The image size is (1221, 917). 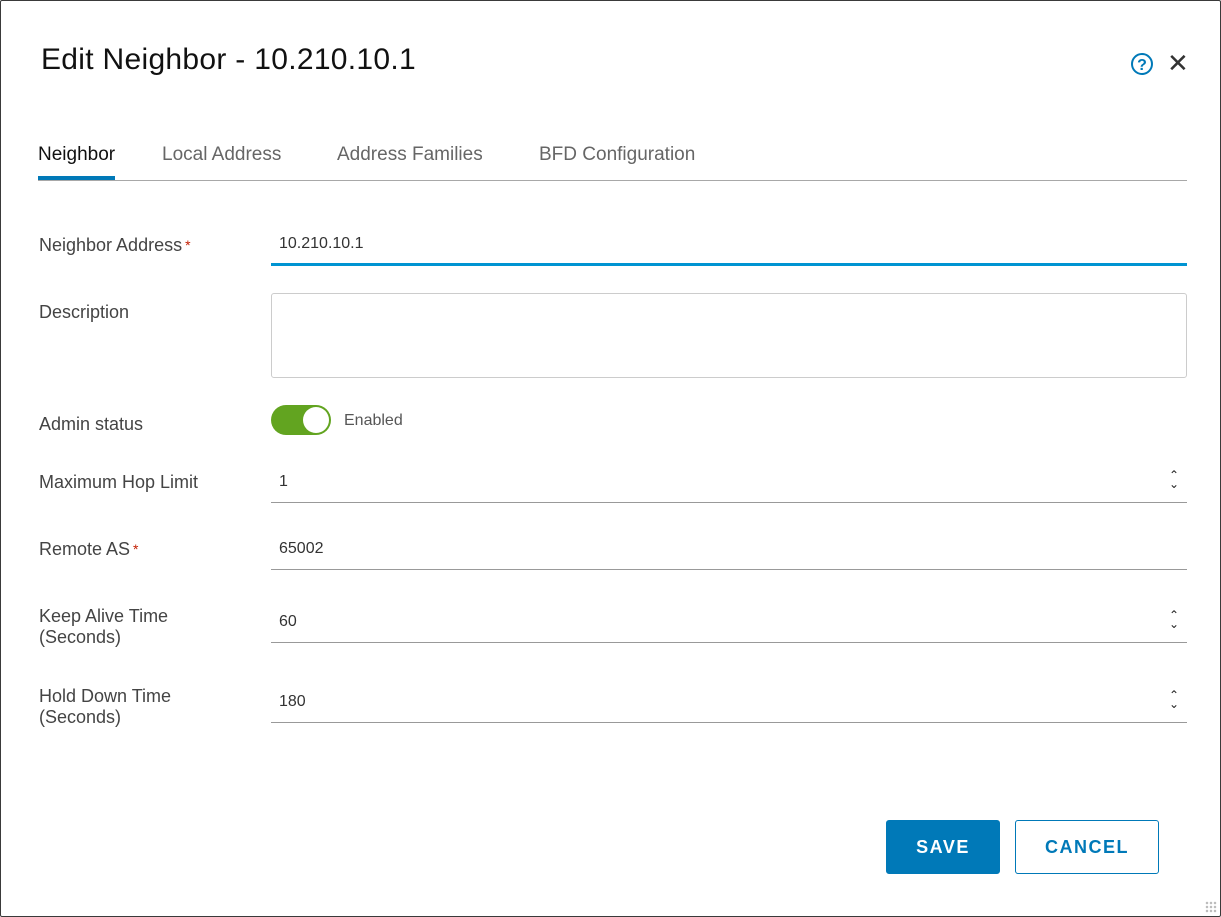 What do you see at coordinates (91, 424) in the screenshot?
I see `admin-status-label: Admin status` at bounding box center [91, 424].